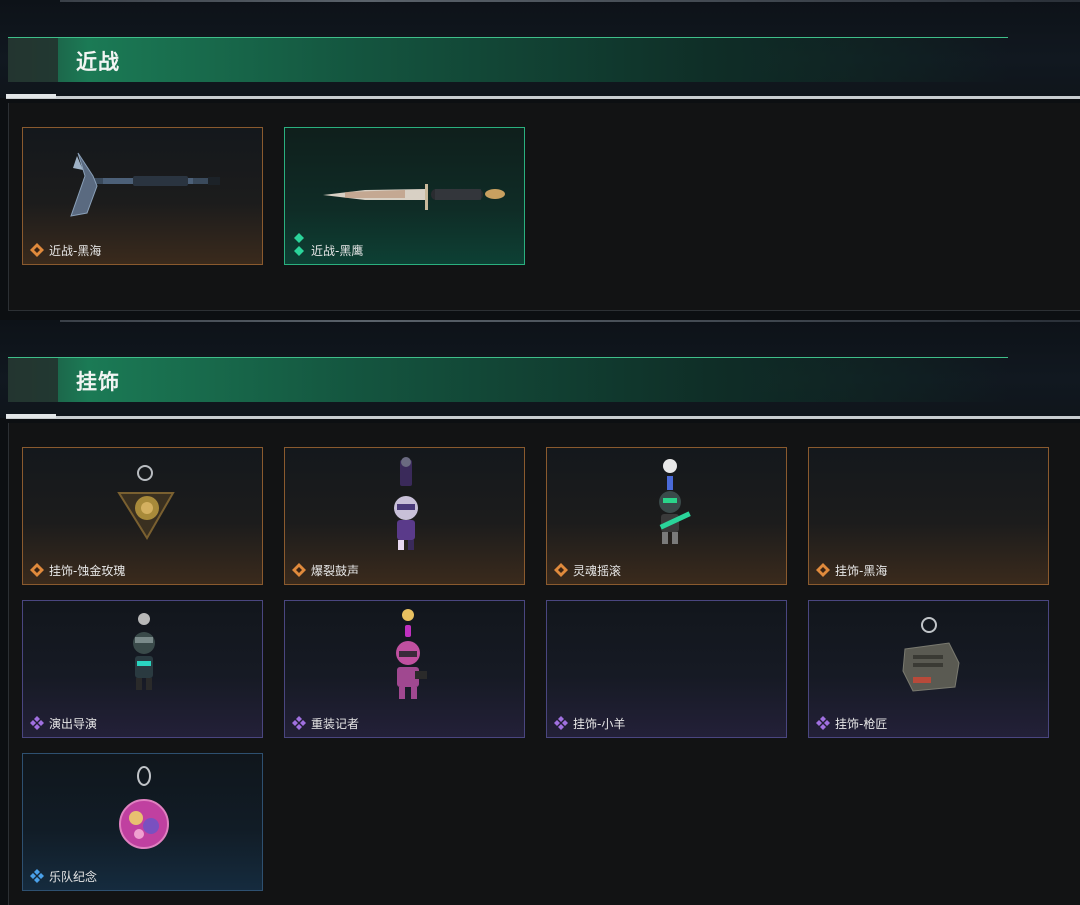  What do you see at coordinates (142, 196) in the screenshot?
I see `item-card-melee-blacksea: 近战-黑海` at bounding box center [142, 196].